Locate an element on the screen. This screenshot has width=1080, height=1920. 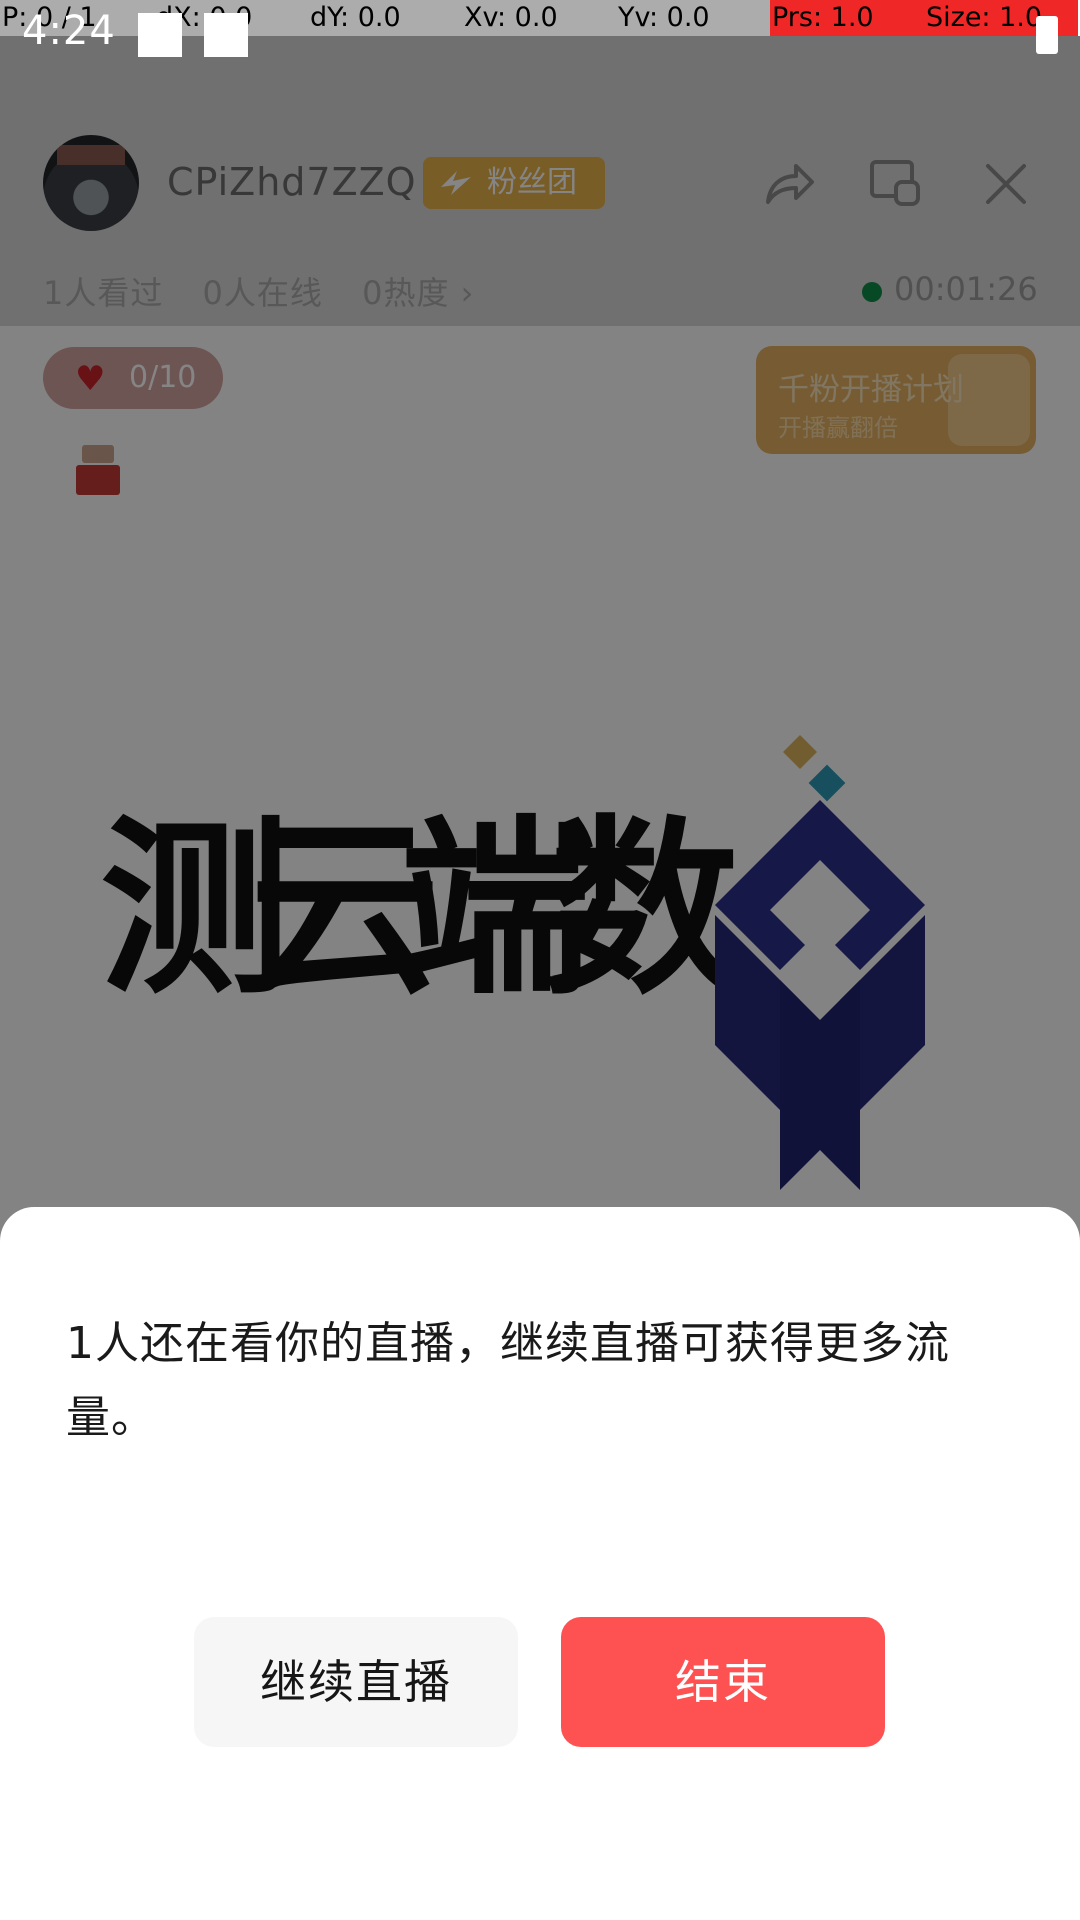
battery-icon is located at coordinates (1047, 35).